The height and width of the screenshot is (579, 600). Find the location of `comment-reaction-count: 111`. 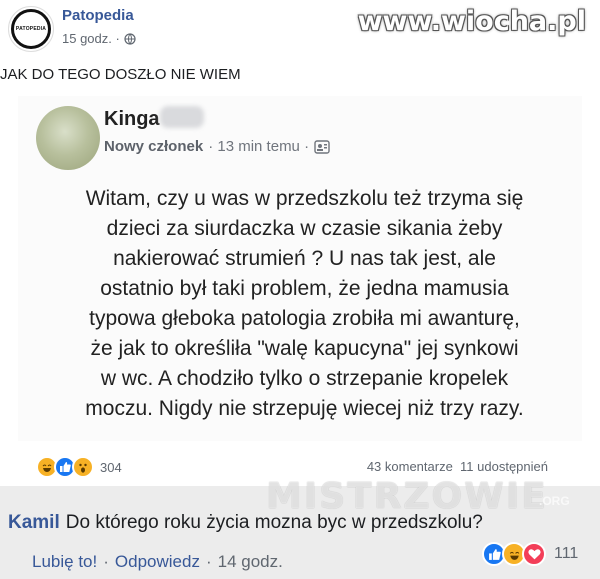

comment-reaction-count: 111 is located at coordinates (566, 553).